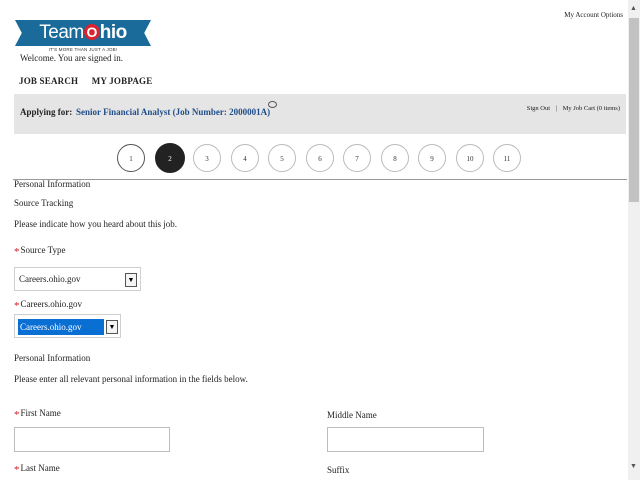 This screenshot has width=640, height=480. What do you see at coordinates (92, 439) in the screenshot?
I see `first-name-input` at bounding box center [92, 439].